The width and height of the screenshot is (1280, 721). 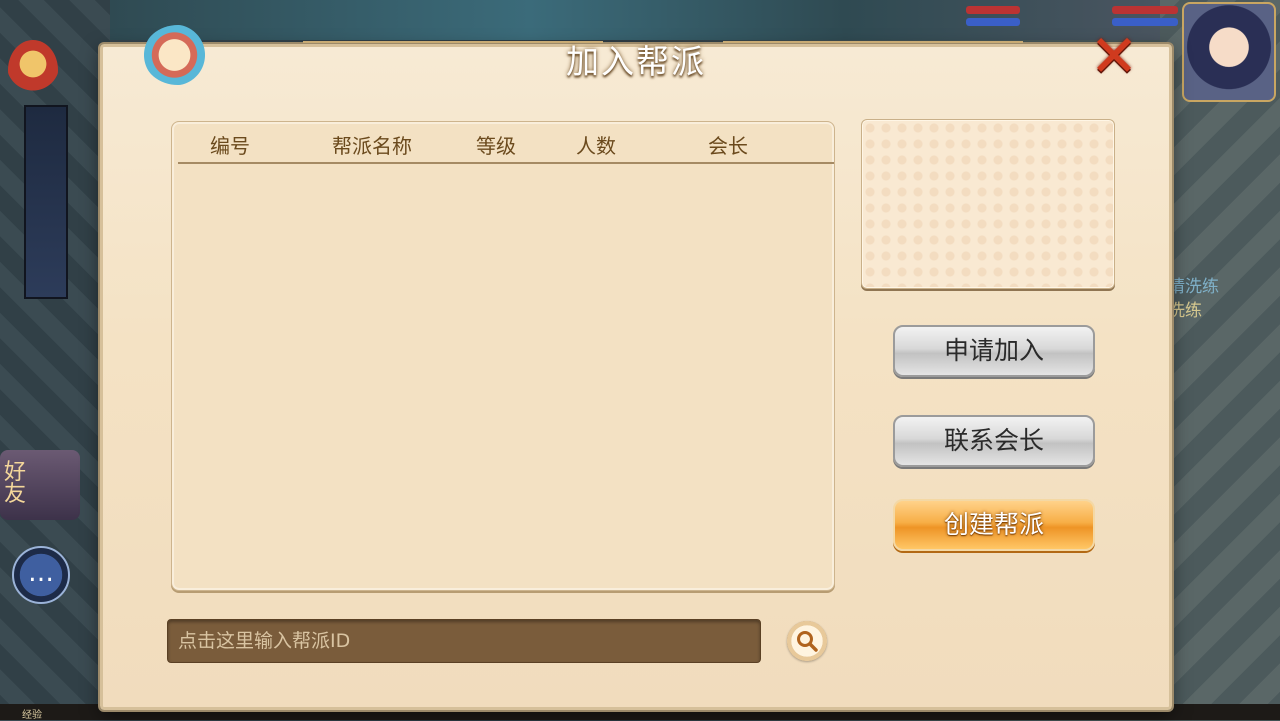 I want to click on mp-bar, so click(x=993, y=22).